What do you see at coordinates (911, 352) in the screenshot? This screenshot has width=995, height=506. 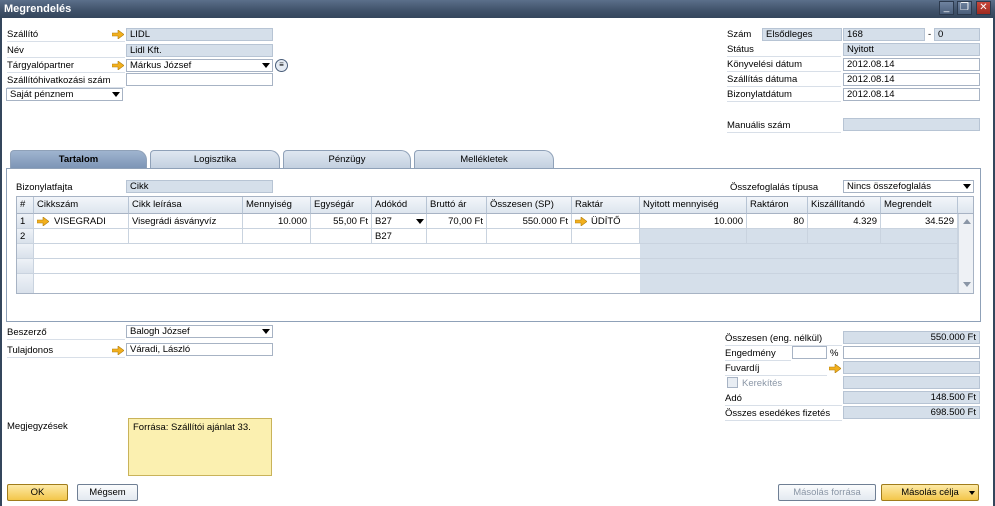 I see `discount-amount-field` at bounding box center [911, 352].